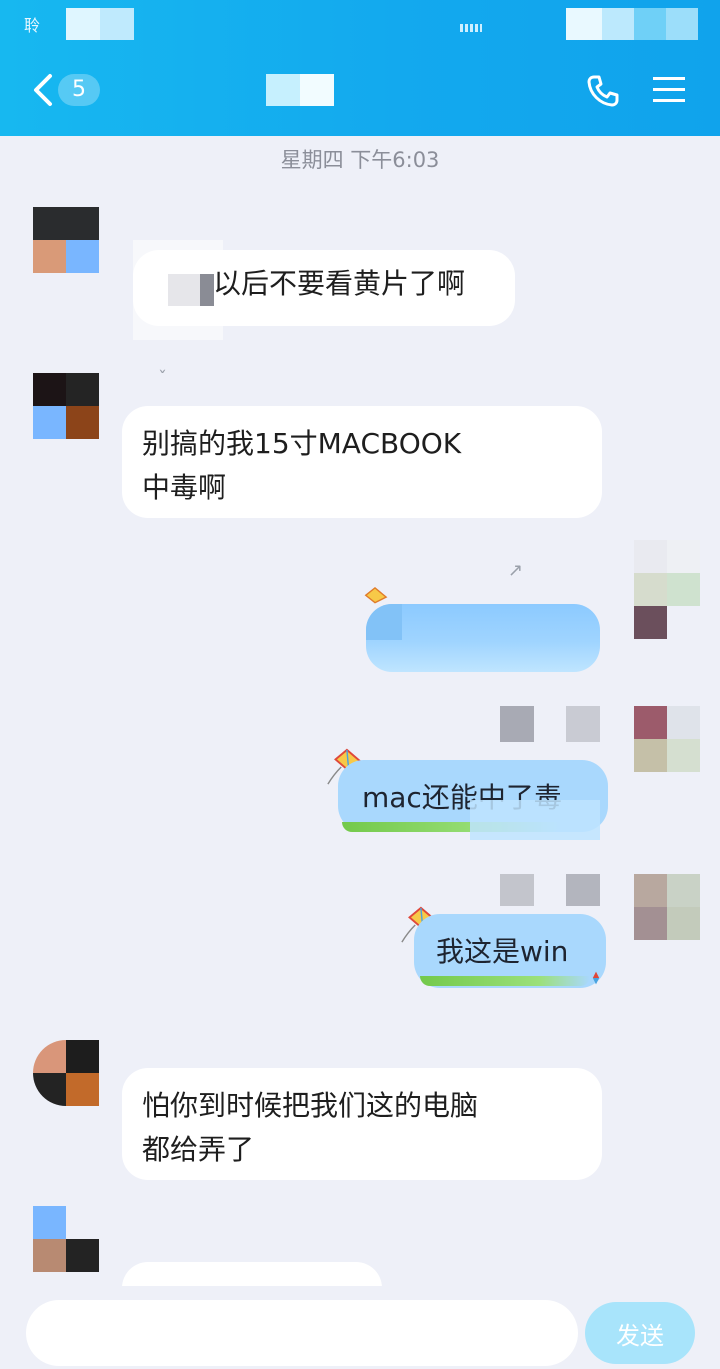  Describe the element at coordinates (669, 90) in the screenshot. I see `hamburger-menu-icon` at that location.